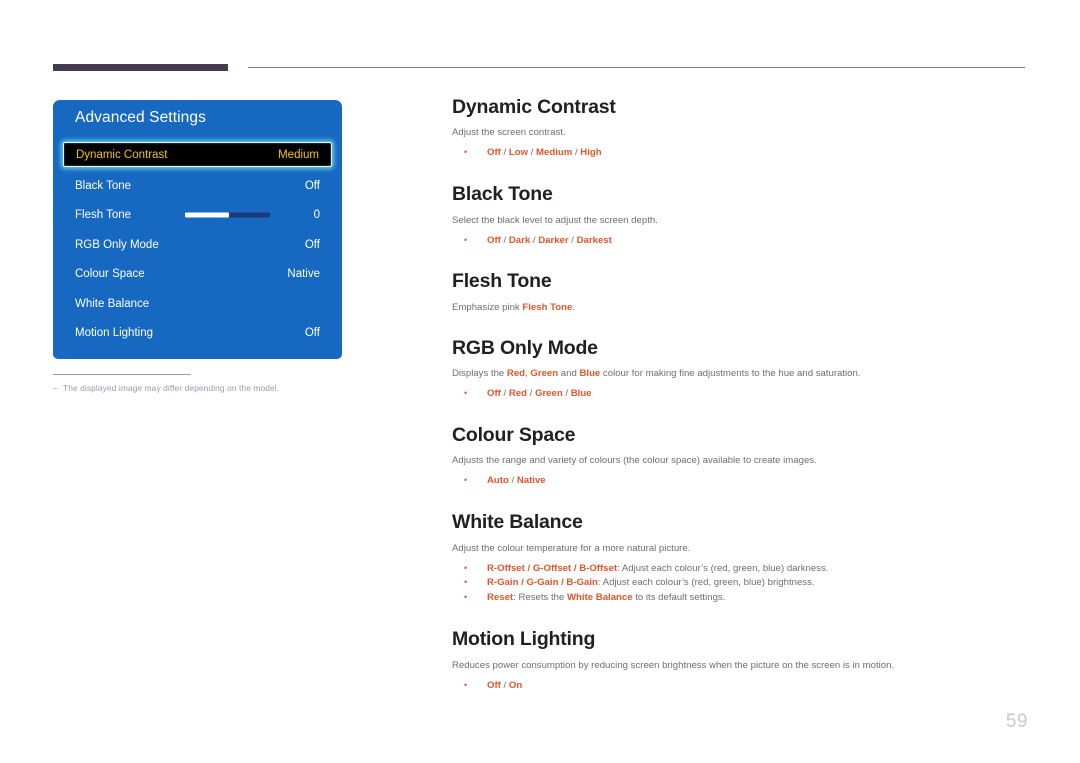 The height and width of the screenshot is (763, 1080). What do you see at coordinates (544, 374) in the screenshot?
I see `description-highlight: Green` at bounding box center [544, 374].